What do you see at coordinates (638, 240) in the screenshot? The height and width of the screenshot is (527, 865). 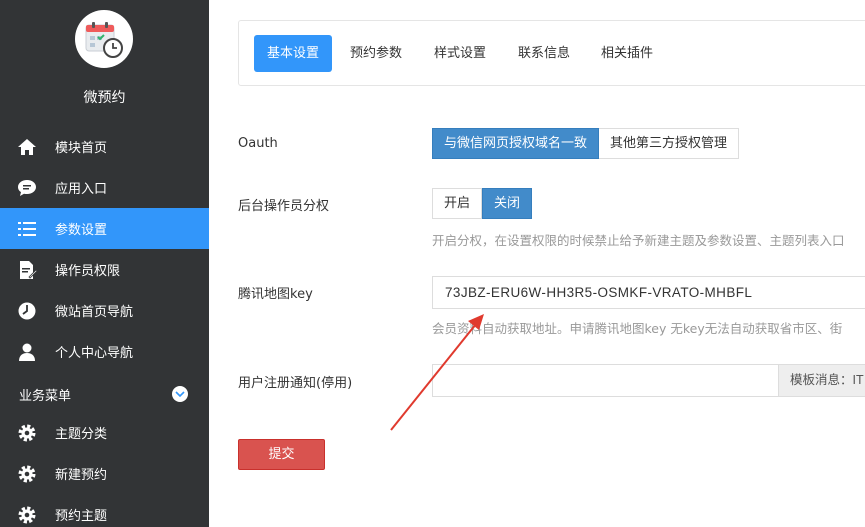 I see `operator-permission-help: 开启分权，在设置权限的时候禁止给予新建主题及参数设置、主题列表入口` at bounding box center [638, 240].